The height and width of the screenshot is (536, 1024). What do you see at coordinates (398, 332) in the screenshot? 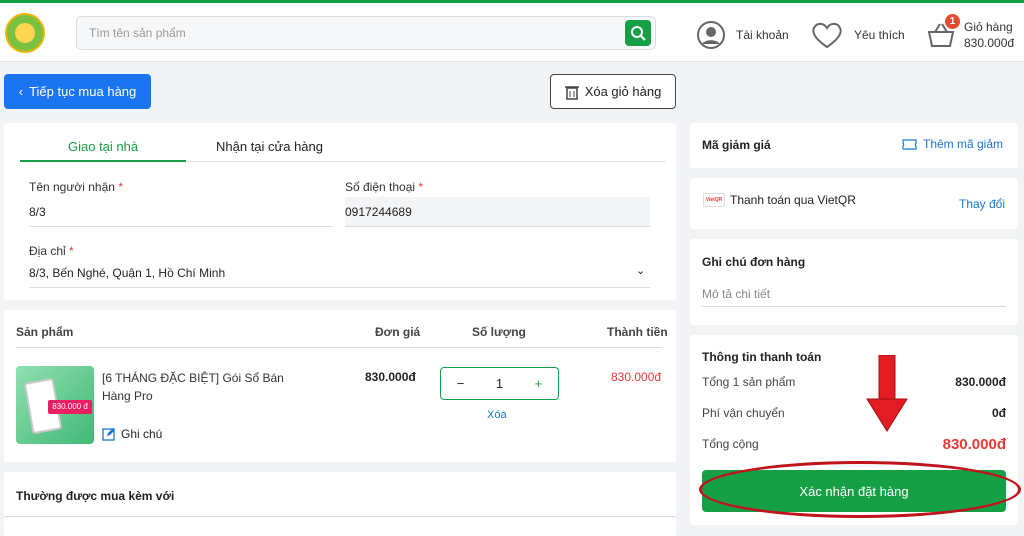
I see `col-price: Đơn giá` at bounding box center [398, 332].